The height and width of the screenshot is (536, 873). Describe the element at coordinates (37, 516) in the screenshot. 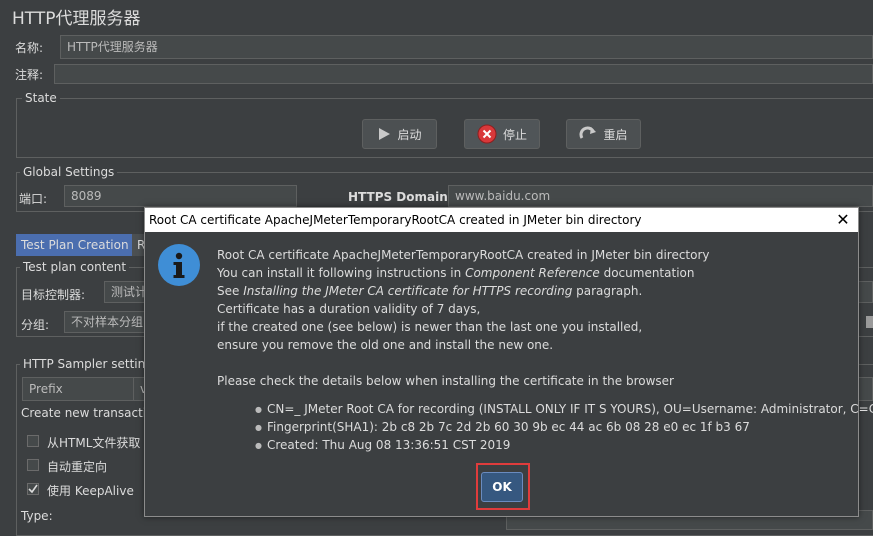

I see `type-label: Type:` at that location.